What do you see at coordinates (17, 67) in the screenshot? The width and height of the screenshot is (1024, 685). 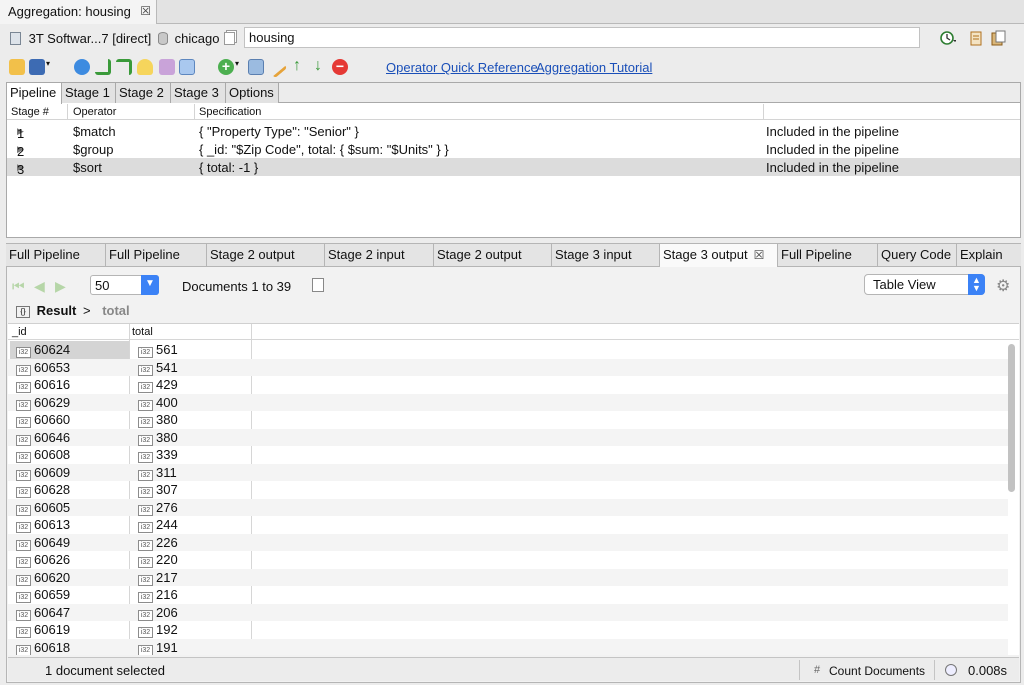 I see `open-folder-icon` at bounding box center [17, 67].